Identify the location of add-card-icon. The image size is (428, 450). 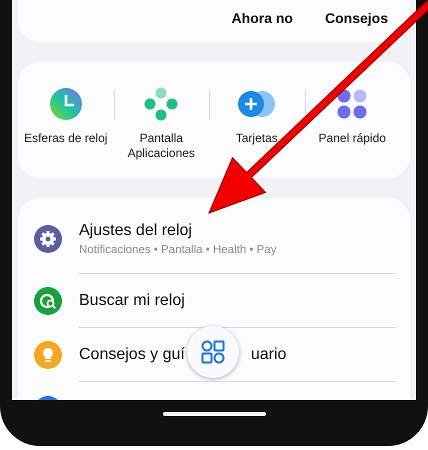
(257, 104).